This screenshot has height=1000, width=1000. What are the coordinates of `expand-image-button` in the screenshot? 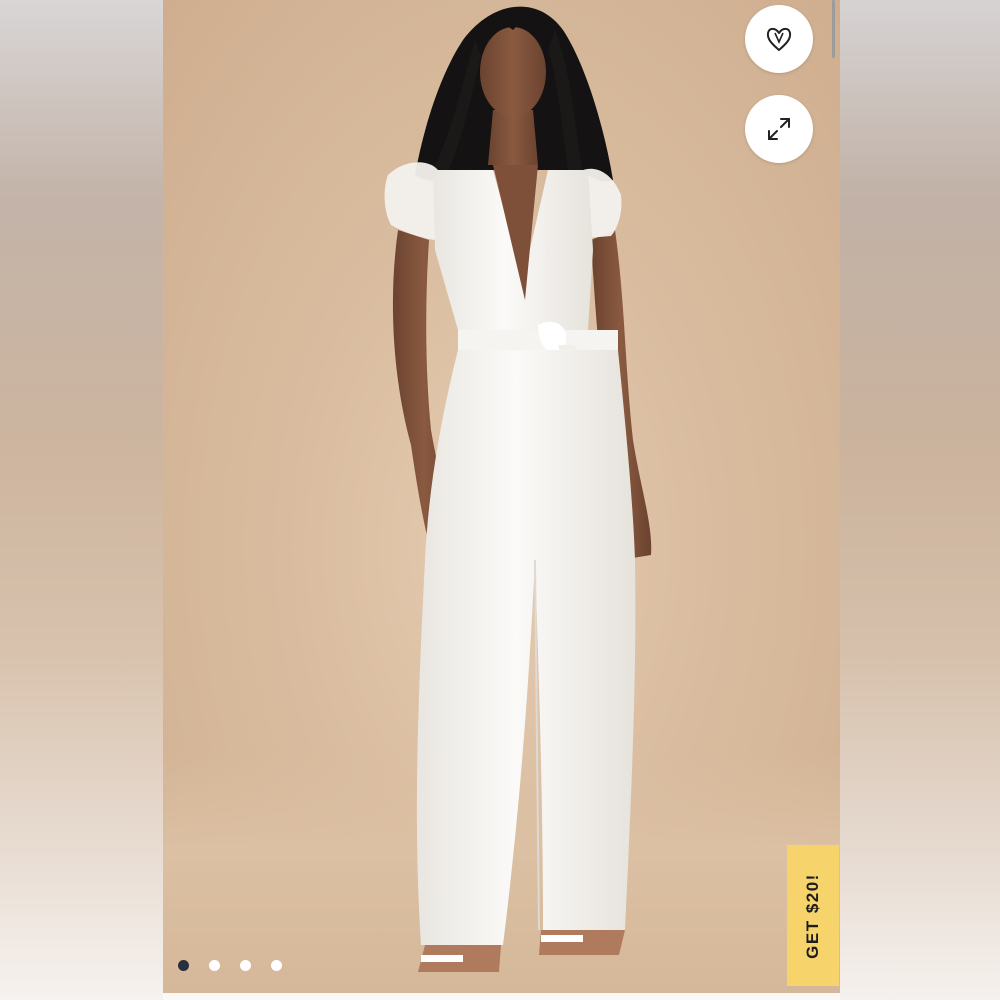 It's located at (779, 129).